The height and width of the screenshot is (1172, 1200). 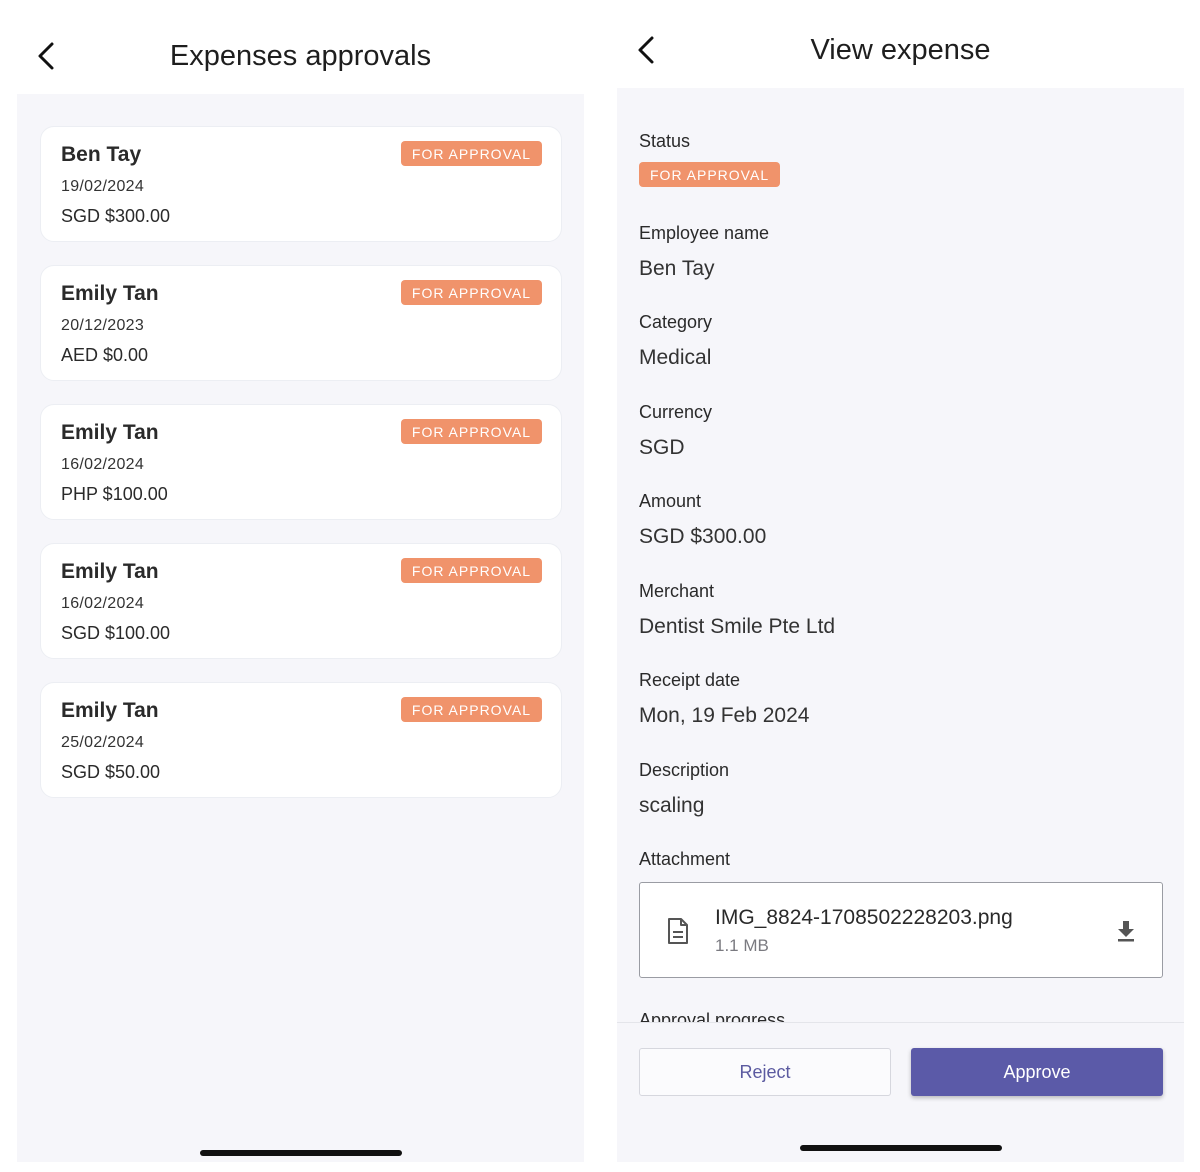 What do you see at coordinates (712, 1016) in the screenshot?
I see `approval-progress-label: Approval progress` at bounding box center [712, 1016].